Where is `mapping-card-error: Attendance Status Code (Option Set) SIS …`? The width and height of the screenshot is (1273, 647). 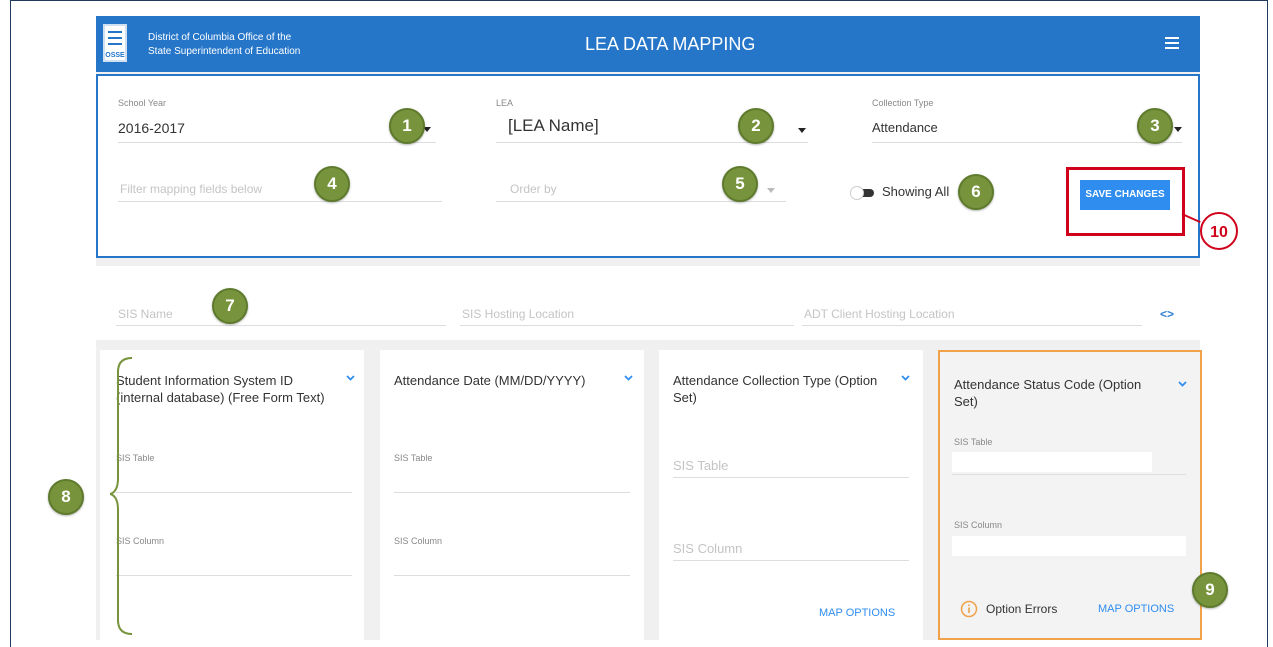
mapping-card-error: Attendance Status Code (Option Set) SIS … is located at coordinates (1070, 495).